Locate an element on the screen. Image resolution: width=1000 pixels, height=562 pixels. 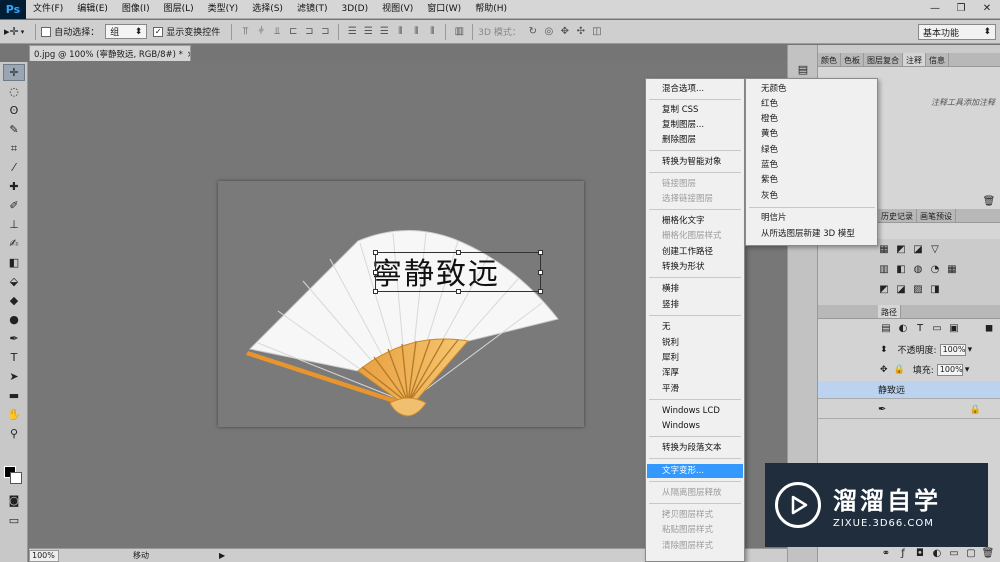
lasso-tool-icon: ʘ is located at coordinates (14, 110).